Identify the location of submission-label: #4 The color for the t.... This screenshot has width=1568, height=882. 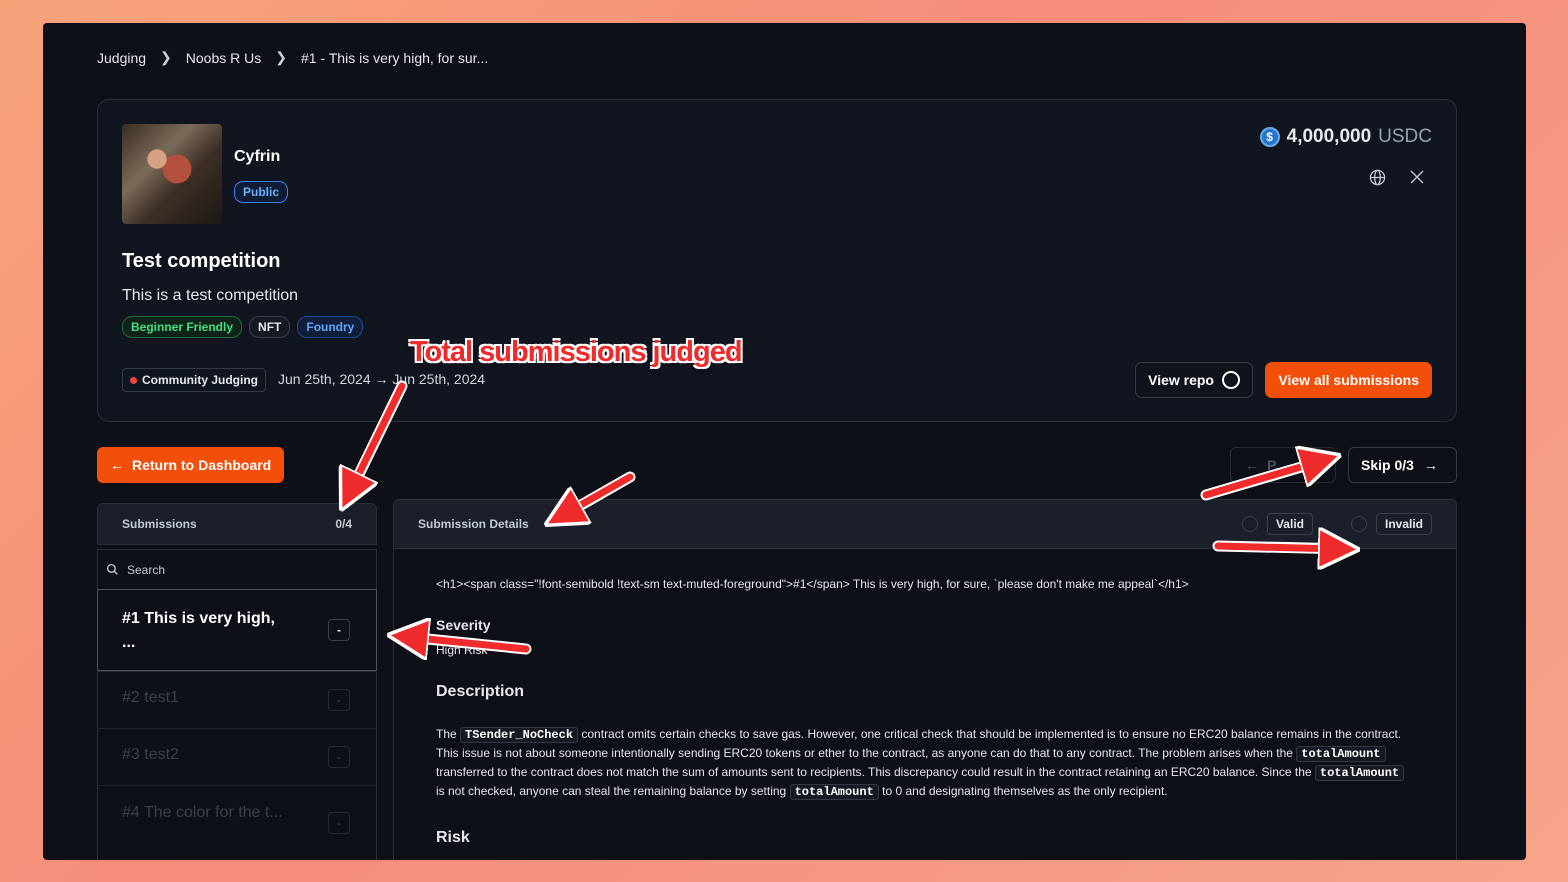
(202, 812).